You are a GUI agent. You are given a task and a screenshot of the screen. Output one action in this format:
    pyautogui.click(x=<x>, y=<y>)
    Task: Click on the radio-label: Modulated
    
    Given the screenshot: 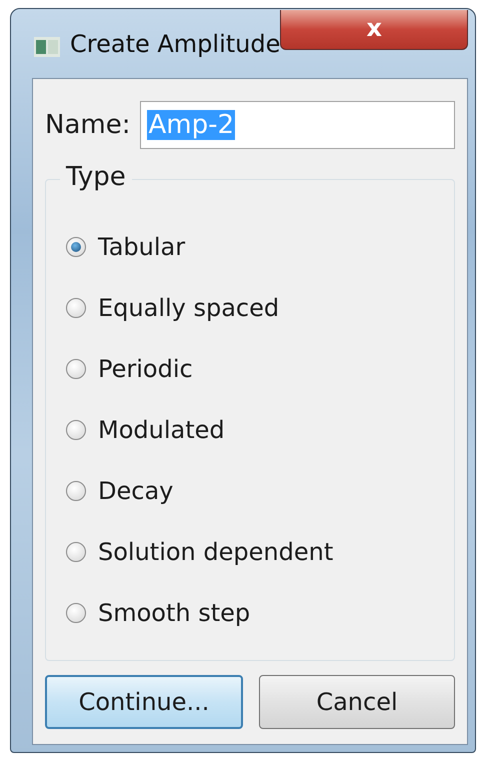 What is the action you would take?
    pyautogui.click(x=161, y=430)
    